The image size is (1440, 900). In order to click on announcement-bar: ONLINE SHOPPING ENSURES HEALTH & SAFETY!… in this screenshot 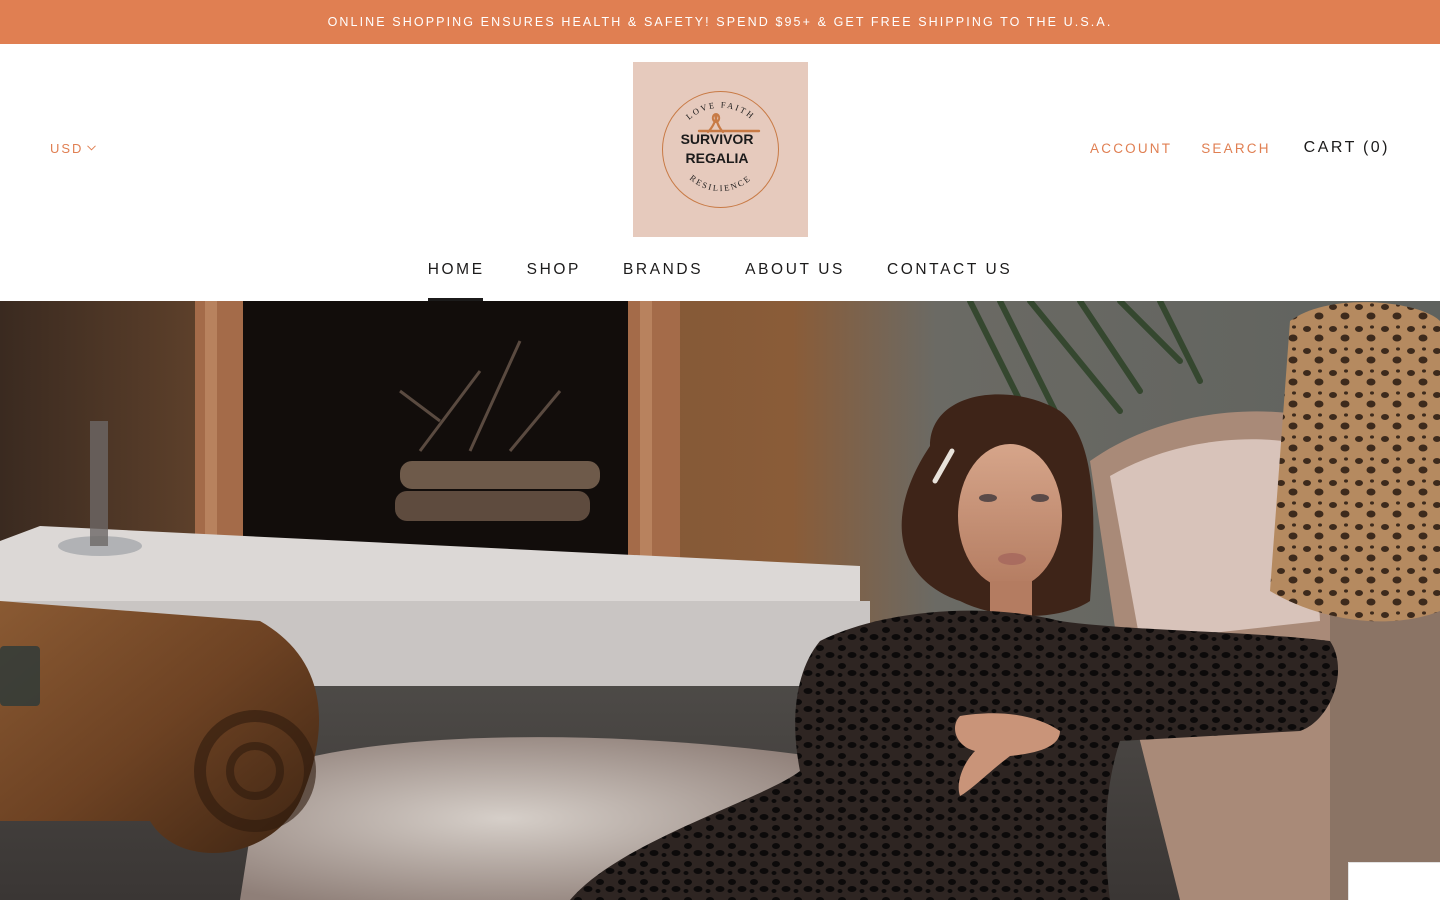, I will do `click(720, 22)`.